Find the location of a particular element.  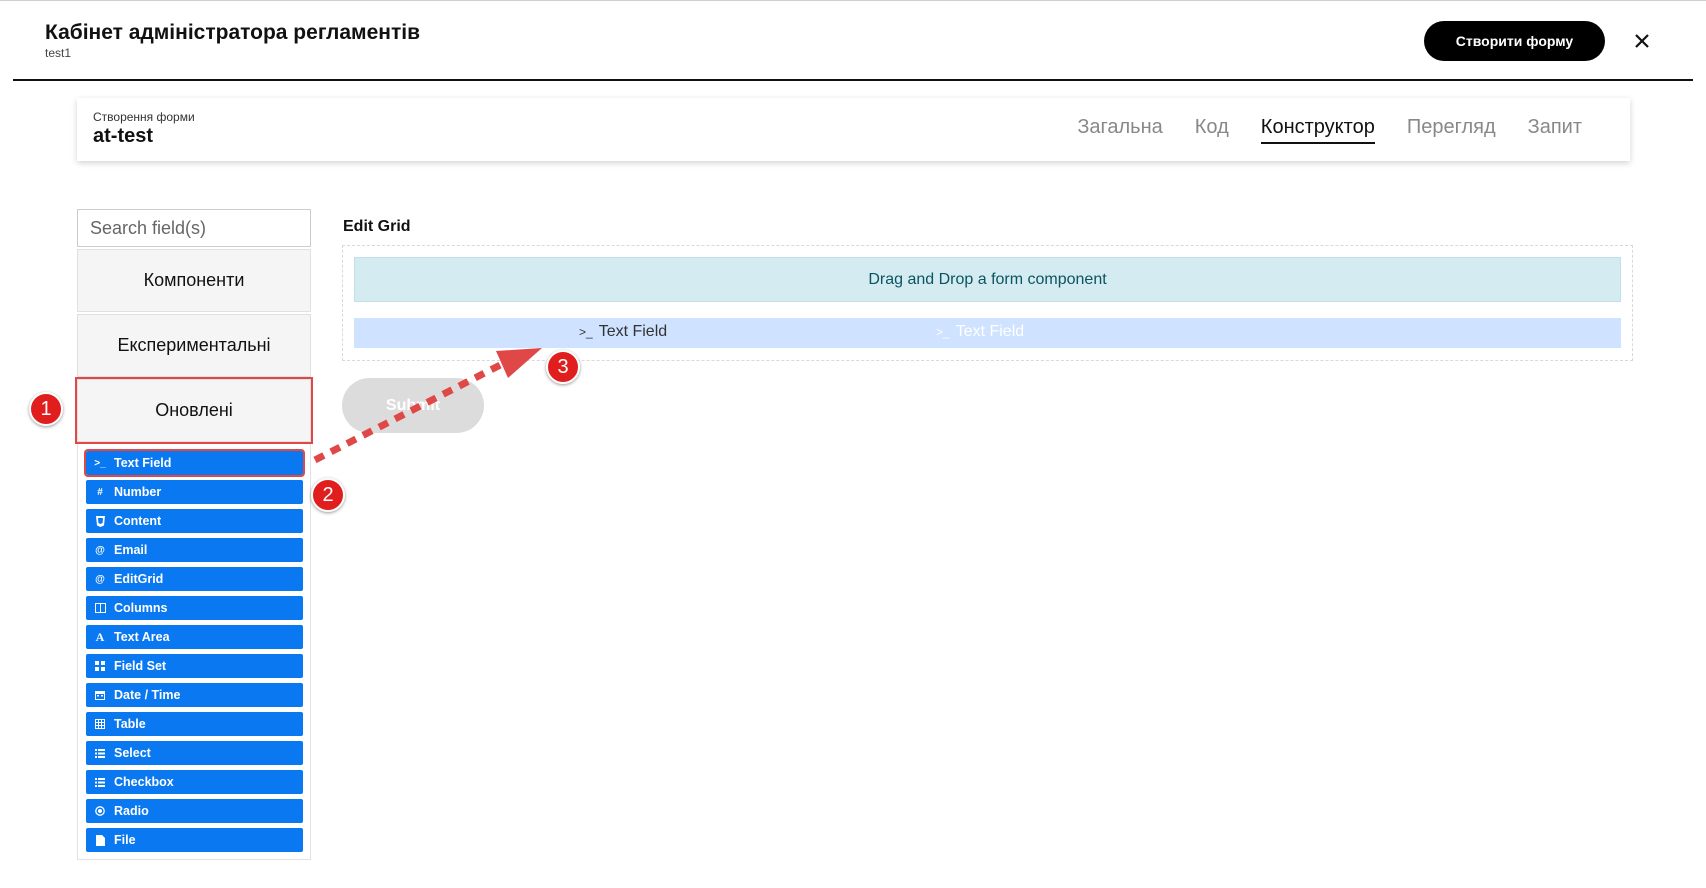

tab-constructor: Конструктор is located at coordinates (1317, 130).